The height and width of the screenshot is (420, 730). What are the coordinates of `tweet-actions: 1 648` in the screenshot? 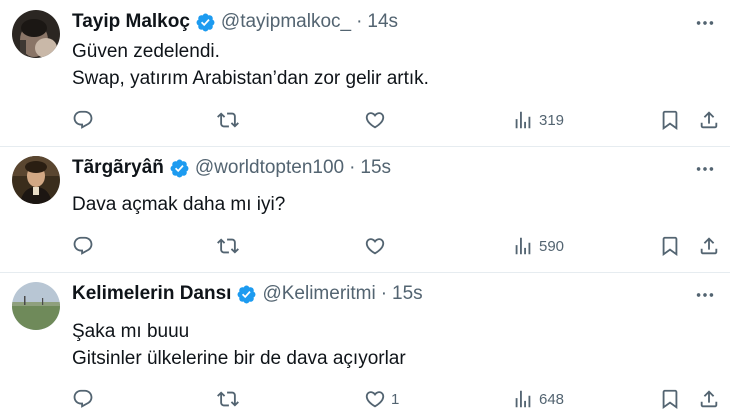 It's located at (397, 399).